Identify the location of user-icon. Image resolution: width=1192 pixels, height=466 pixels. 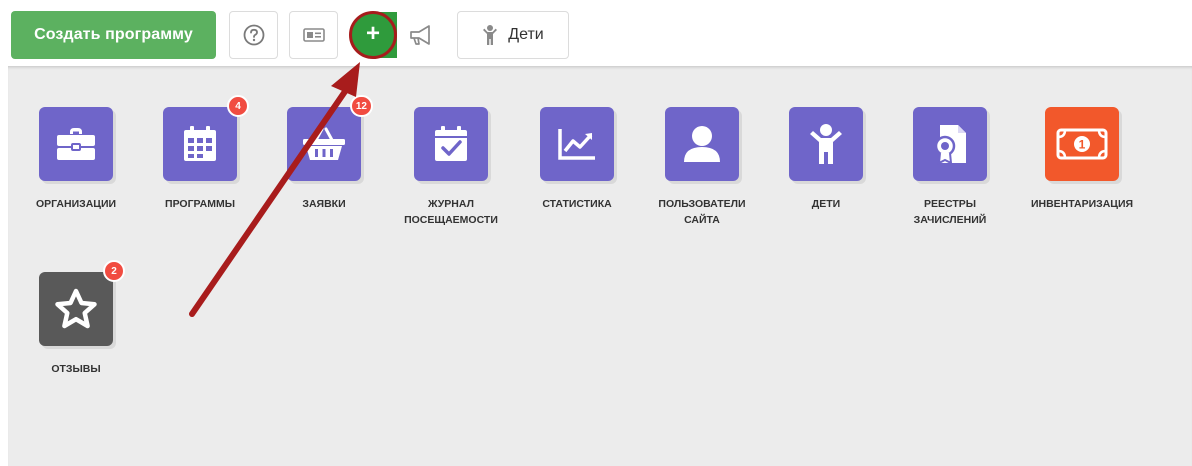
(702, 144).